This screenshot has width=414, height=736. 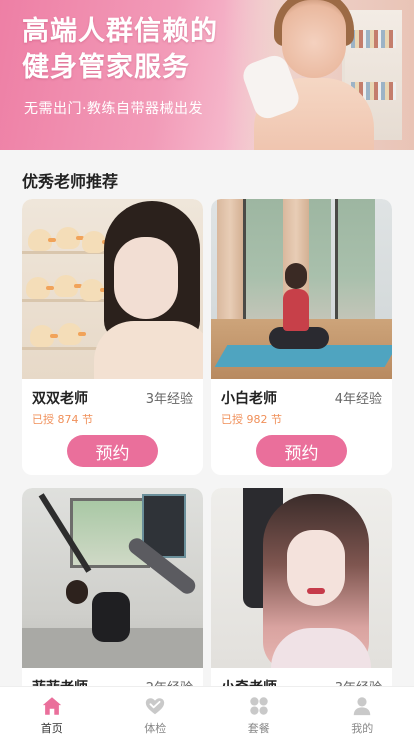 I want to click on teacher-name: 小白老师, so click(x=249, y=399).